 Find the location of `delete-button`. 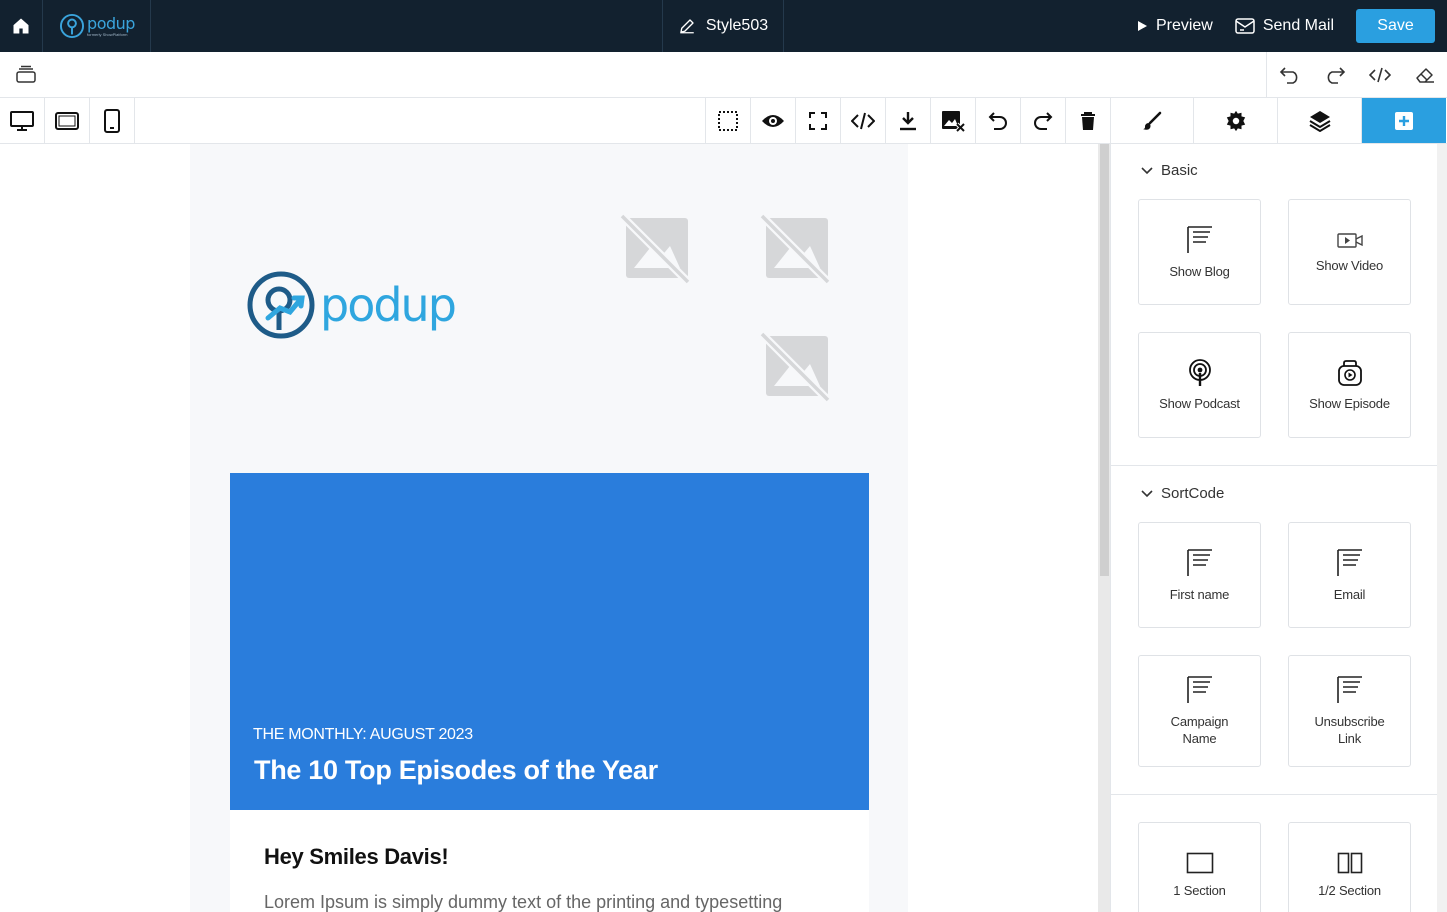

delete-button is located at coordinates (1088, 120).